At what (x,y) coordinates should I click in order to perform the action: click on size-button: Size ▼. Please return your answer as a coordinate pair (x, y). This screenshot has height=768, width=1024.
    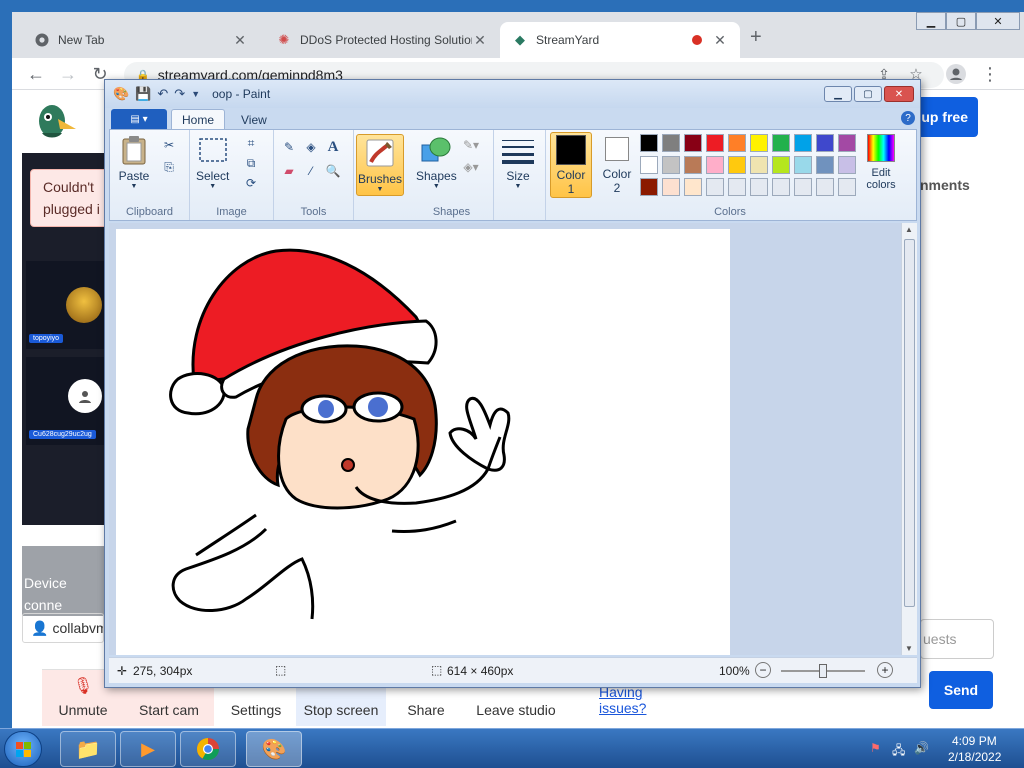
    Looking at the image, I should click on (518, 162).